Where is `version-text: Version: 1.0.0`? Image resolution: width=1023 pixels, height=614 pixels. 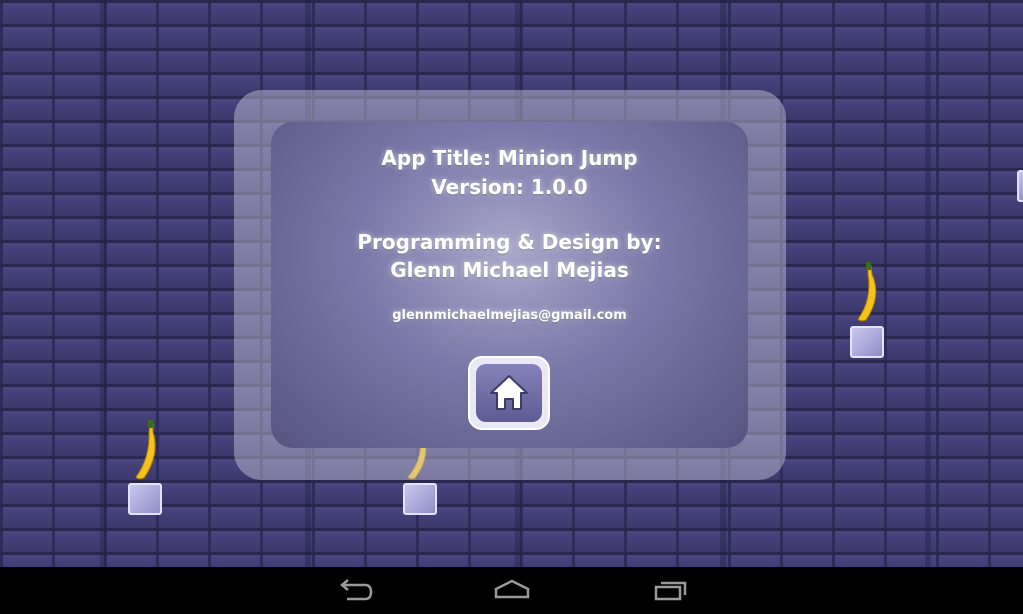
version-text: Version: 1.0.0 is located at coordinates (509, 187).